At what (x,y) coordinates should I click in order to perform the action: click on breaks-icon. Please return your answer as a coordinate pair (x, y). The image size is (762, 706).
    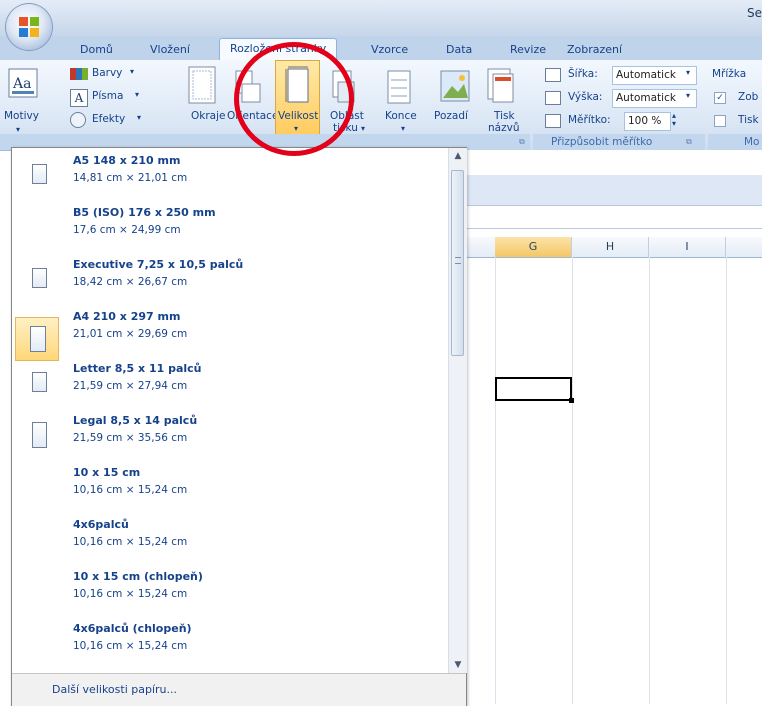
    Looking at the image, I should click on (397, 87).